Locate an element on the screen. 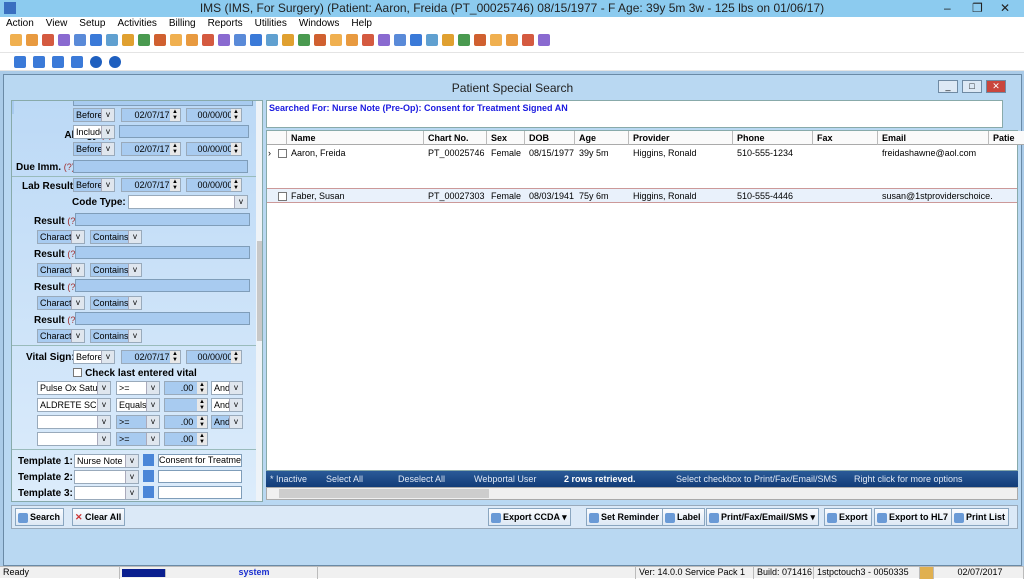  label-button: Label is located at coordinates (683, 517).